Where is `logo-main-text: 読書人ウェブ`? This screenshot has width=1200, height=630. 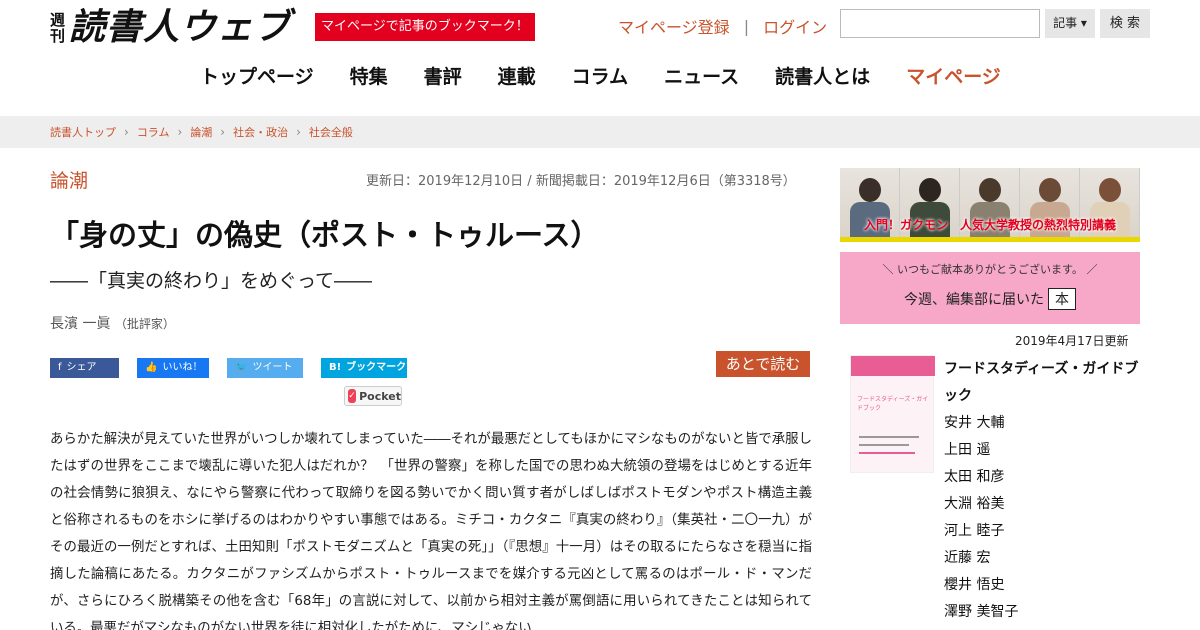 logo-main-text: 読書人ウェブ is located at coordinates (180, 27).